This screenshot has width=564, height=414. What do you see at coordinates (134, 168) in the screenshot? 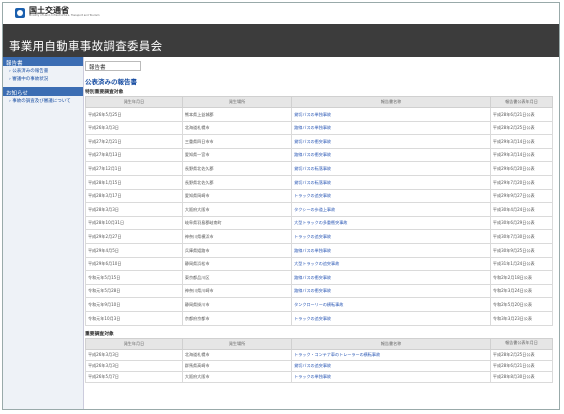
I see `cell-date: 平成27年12月1日` at bounding box center [134, 168].